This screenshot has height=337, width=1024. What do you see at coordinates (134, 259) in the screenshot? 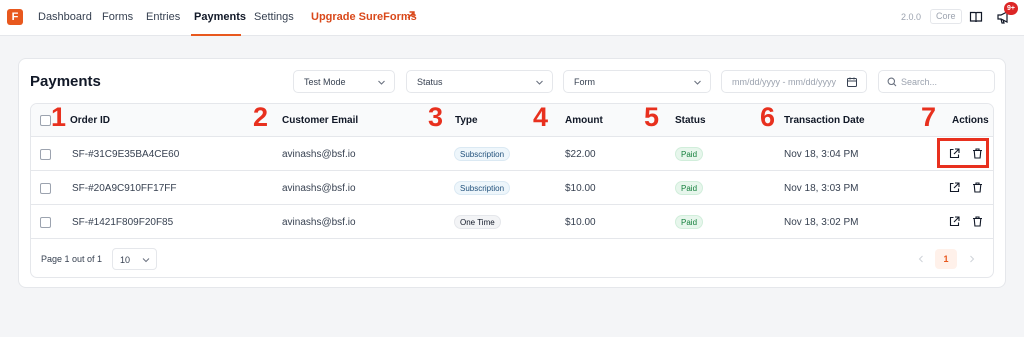
I see `per-page-select: 10` at bounding box center [134, 259].